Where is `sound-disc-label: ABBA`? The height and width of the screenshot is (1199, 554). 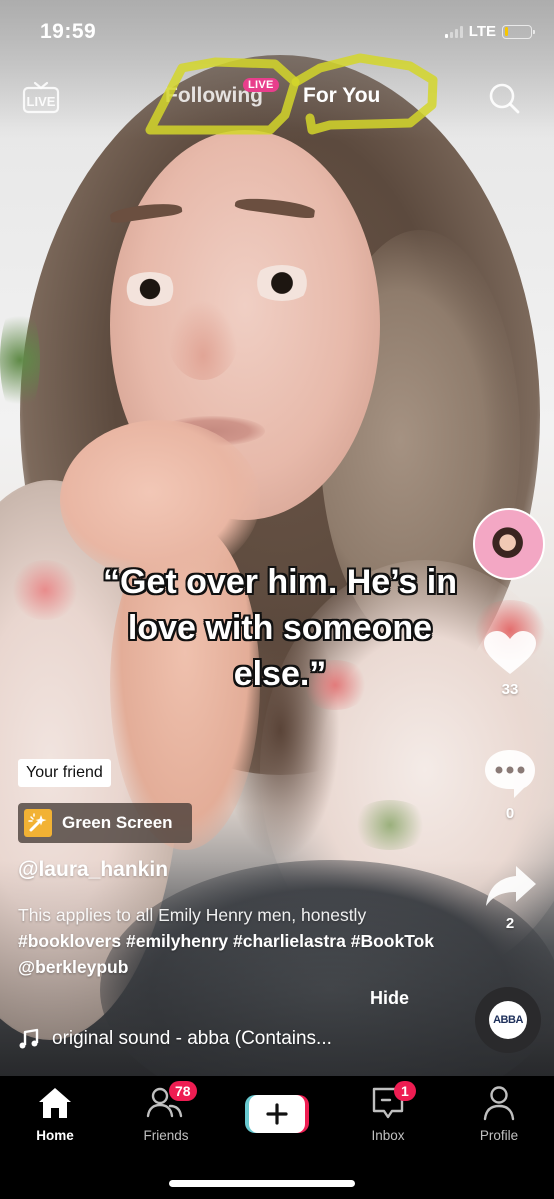 sound-disc-label: ABBA is located at coordinates (508, 1020).